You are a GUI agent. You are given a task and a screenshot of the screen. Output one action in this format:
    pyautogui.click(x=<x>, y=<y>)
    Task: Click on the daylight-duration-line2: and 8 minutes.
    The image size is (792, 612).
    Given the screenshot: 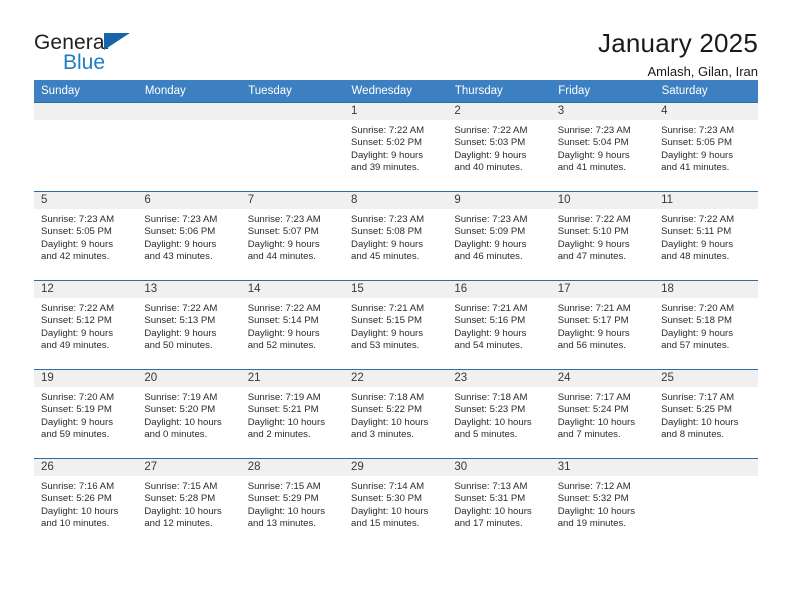 What is the action you would take?
    pyautogui.click(x=692, y=435)
    